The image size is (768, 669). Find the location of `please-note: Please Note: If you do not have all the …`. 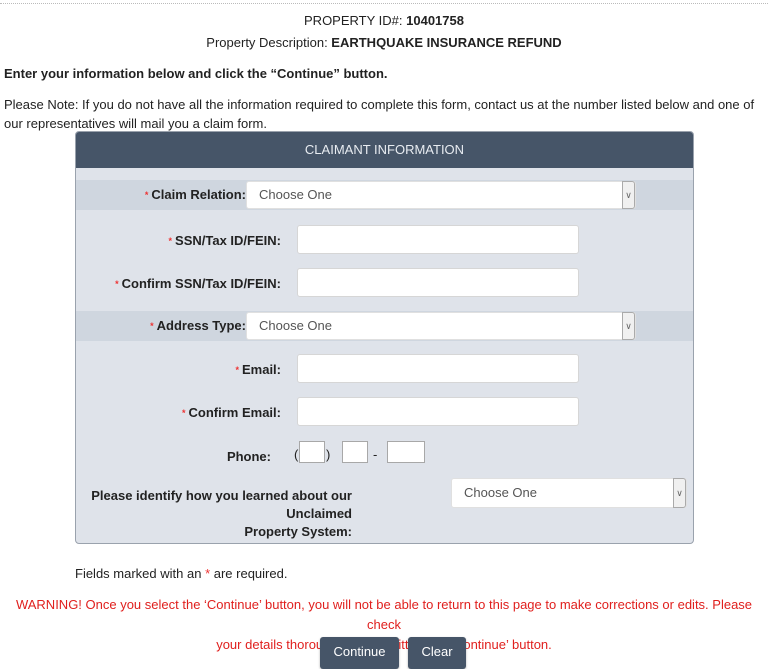

please-note: Please Note: If you do not have all the … is located at coordinates (379, 114).